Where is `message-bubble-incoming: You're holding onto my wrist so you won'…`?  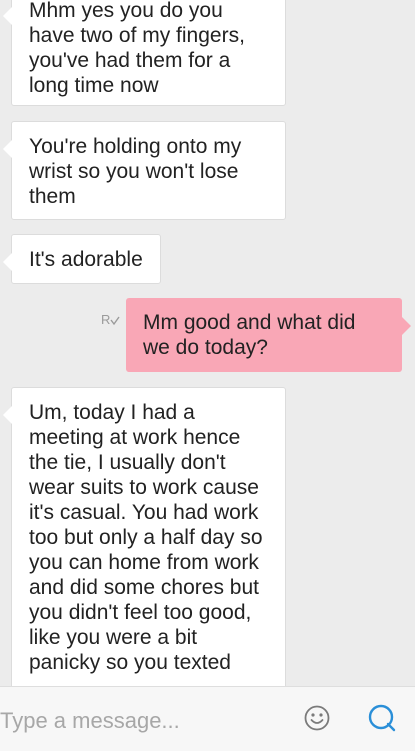 message-bubble-incoming: You're holding onto my wrist so you won'… is located at coordinates (144, 170).